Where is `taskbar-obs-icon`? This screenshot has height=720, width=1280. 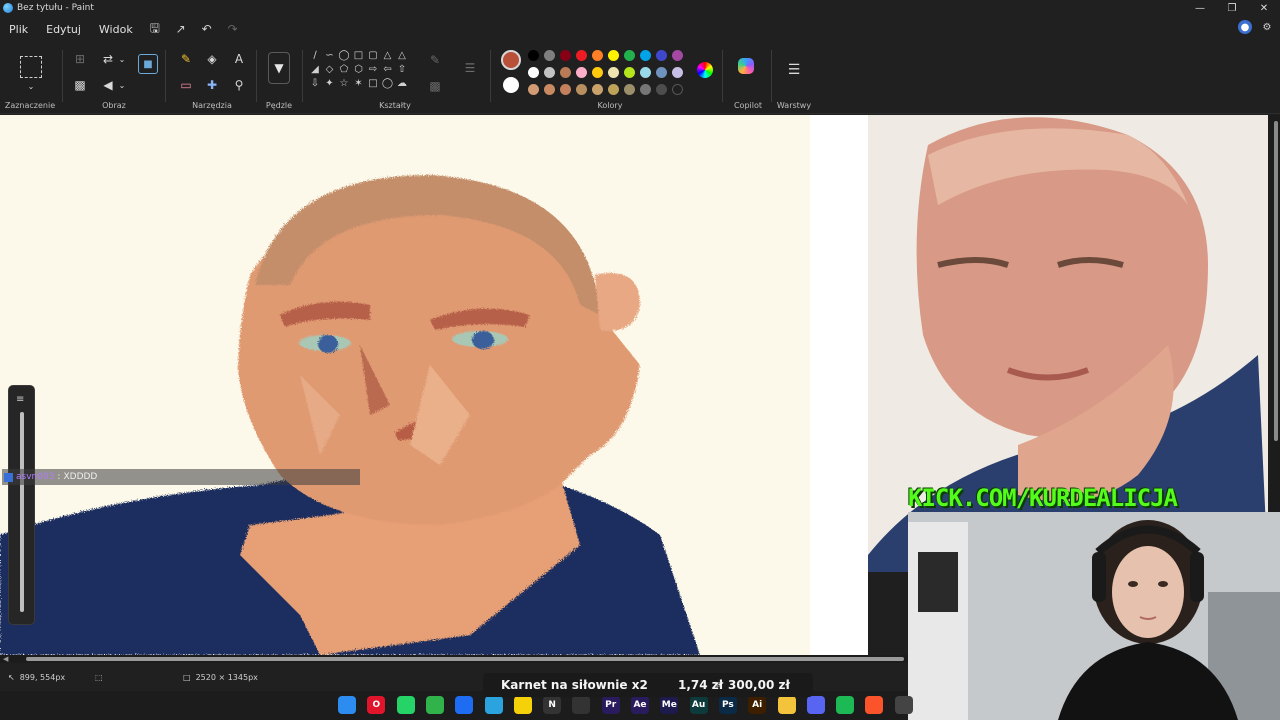
taskbar-obs-icon is located at coordinates (903, 705).